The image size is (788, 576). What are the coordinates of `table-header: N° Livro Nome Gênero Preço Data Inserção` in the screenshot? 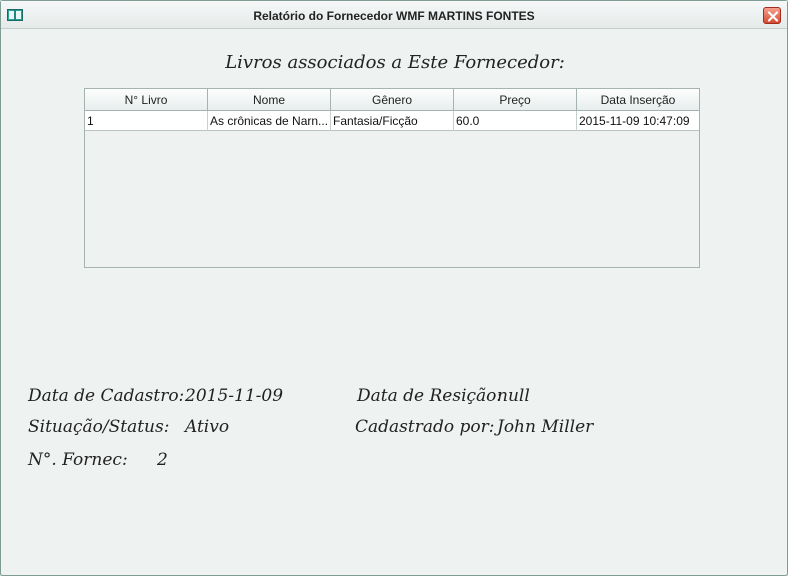 It's located at (392, 100).